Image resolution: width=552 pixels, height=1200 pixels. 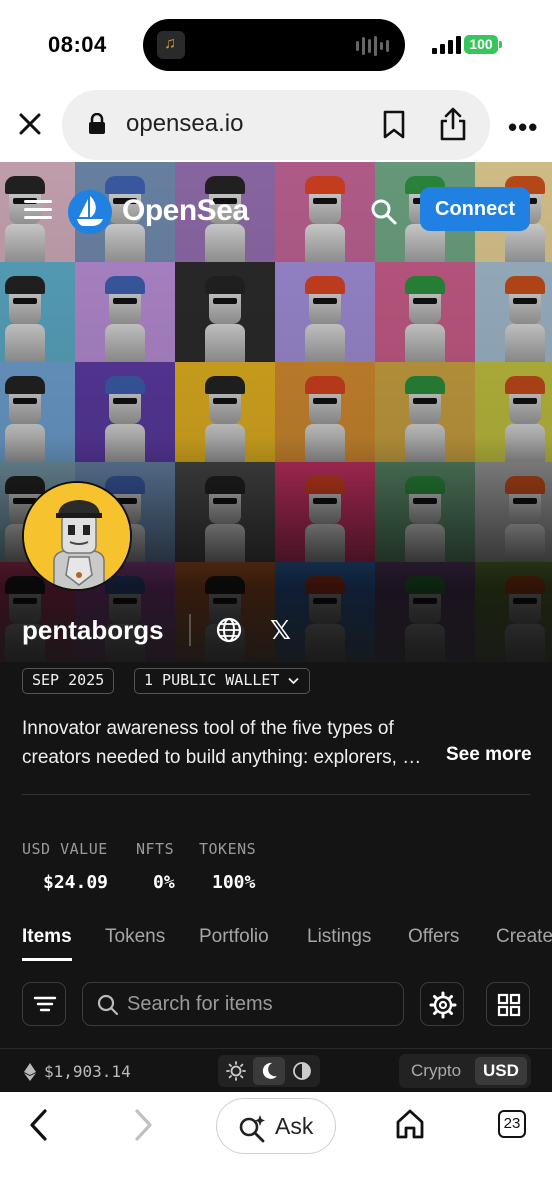 What do you see at coordinates (252, 1129) in the screenshot?
I see `sparkle-search-icon` at bounding box center [252, 1129].